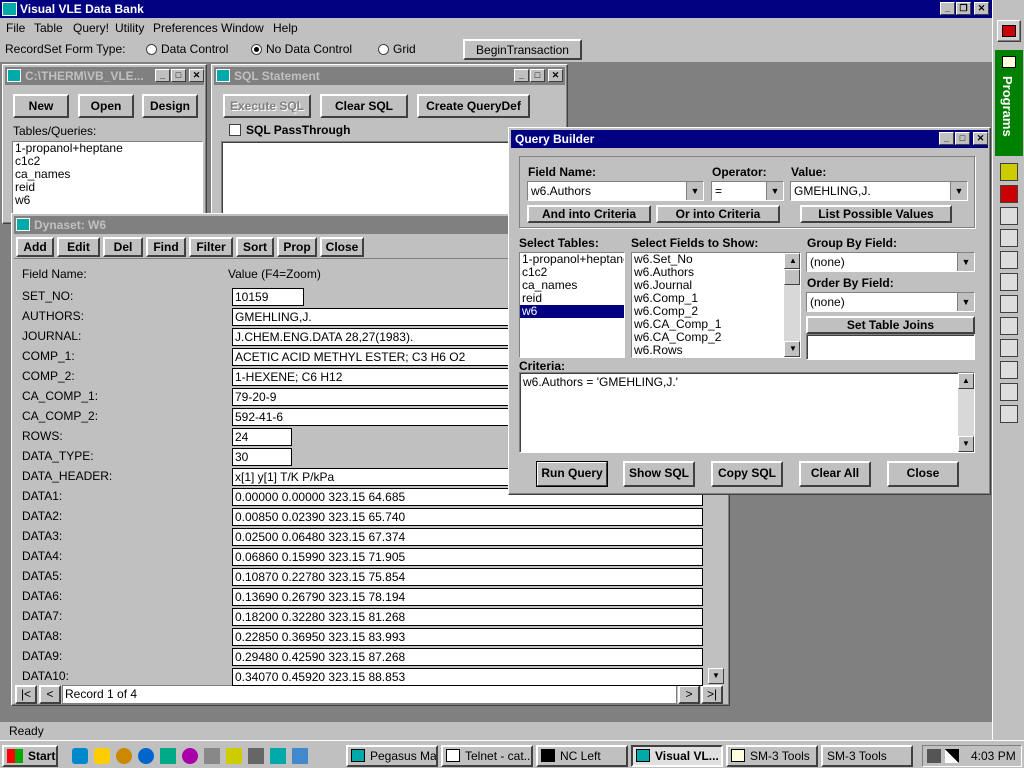  What do you see at coordinates (467, 657) in the screenshot?
I see `field-value-input: 0.29480 0.42590 323.15 87.268` at bounding box center [467, 657].